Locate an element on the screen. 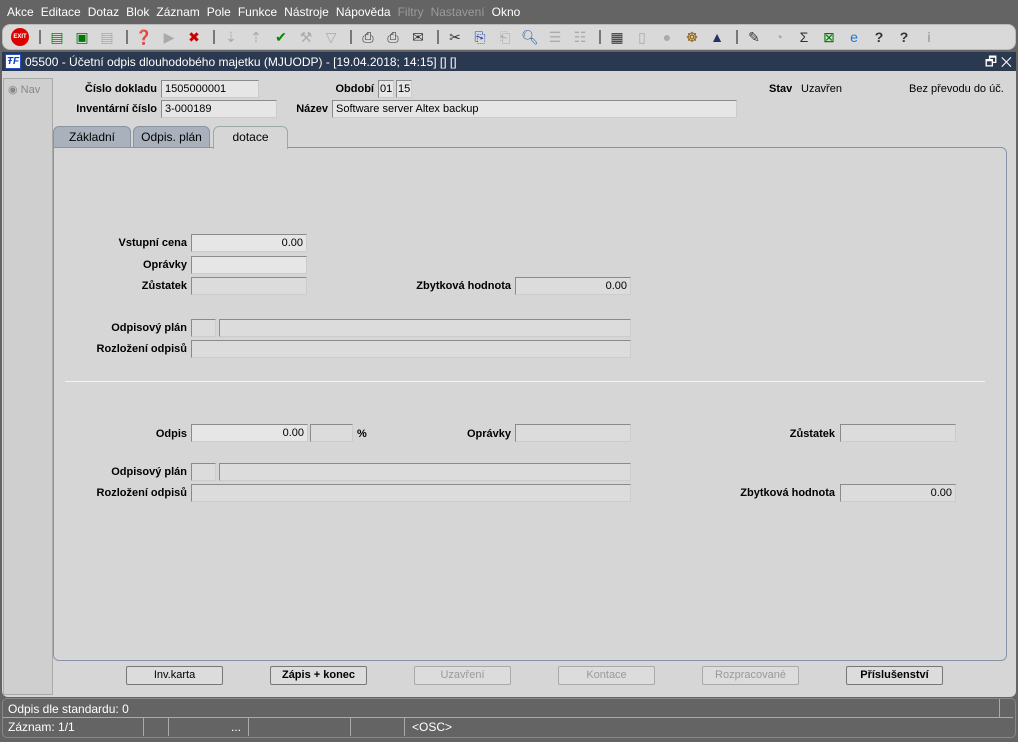 The width and height of the screenshot is (1018, 742). commit-icon: ✔ is located at coordinates (281, 37).